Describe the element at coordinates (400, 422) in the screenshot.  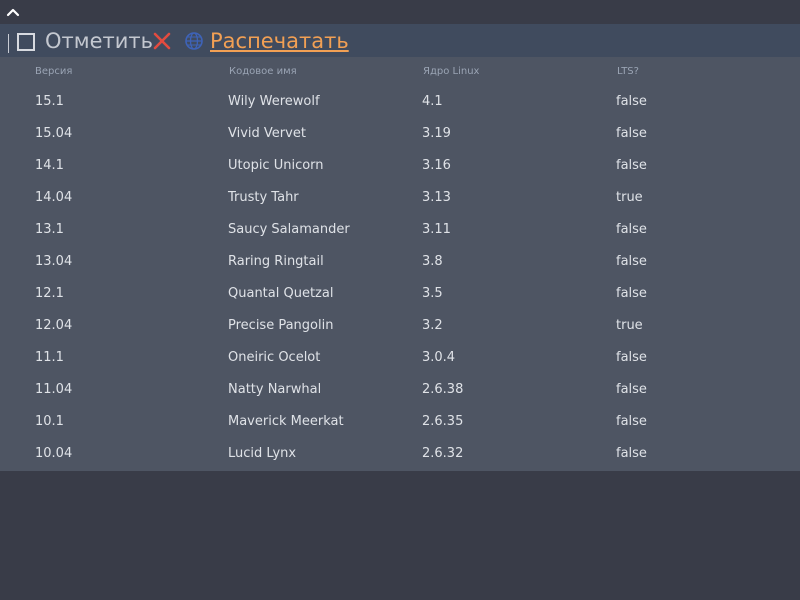
I see `table-row: 10.1 Maverick Meerkat 2.6.35 false` at that location.